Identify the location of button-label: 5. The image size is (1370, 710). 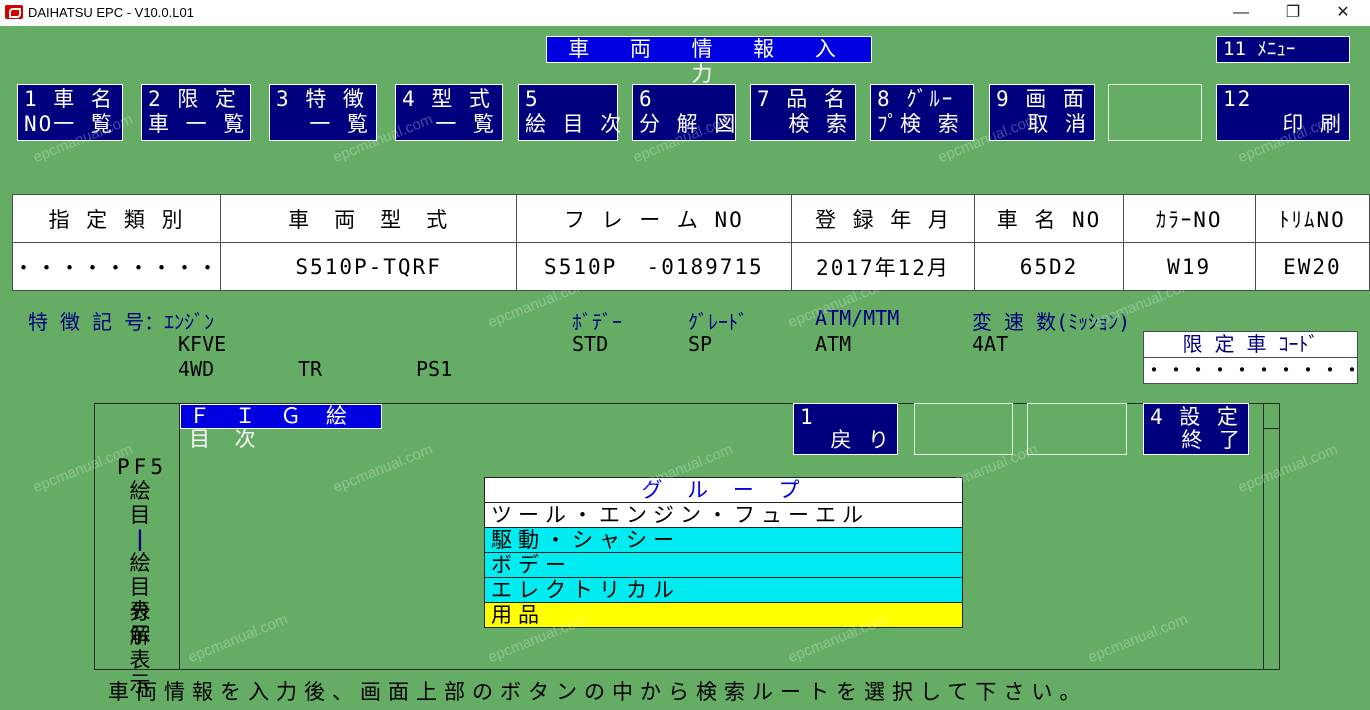
(532, 99).